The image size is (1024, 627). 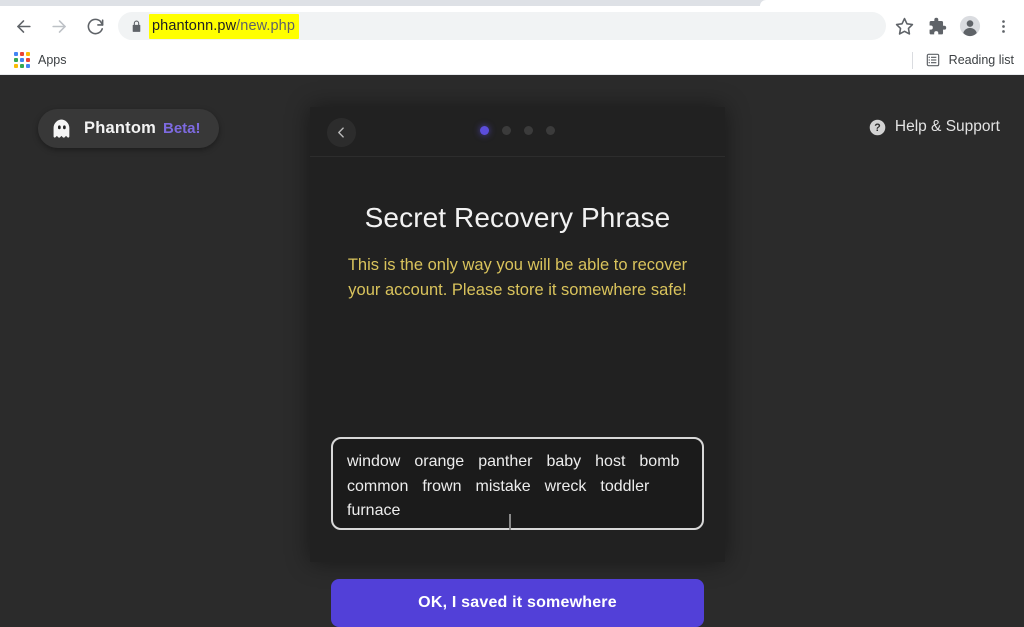 I want to click on bookmark-star-icon, so click(x=904, y=26).